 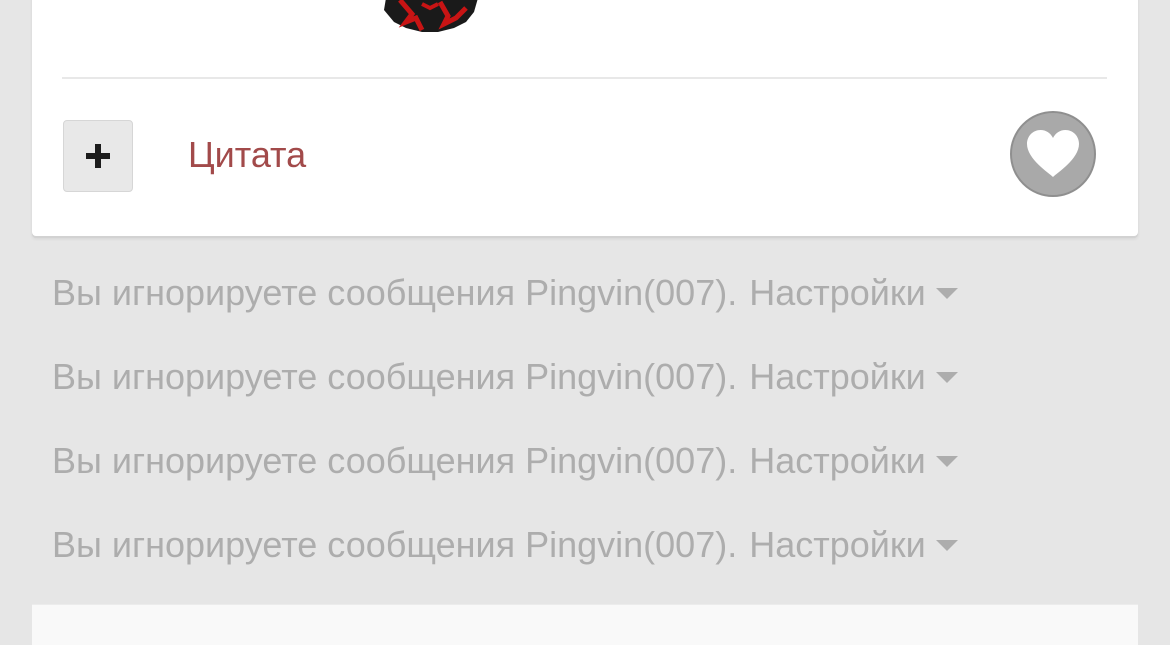 I want to click on plus-icon, so click(x=98, y=156).